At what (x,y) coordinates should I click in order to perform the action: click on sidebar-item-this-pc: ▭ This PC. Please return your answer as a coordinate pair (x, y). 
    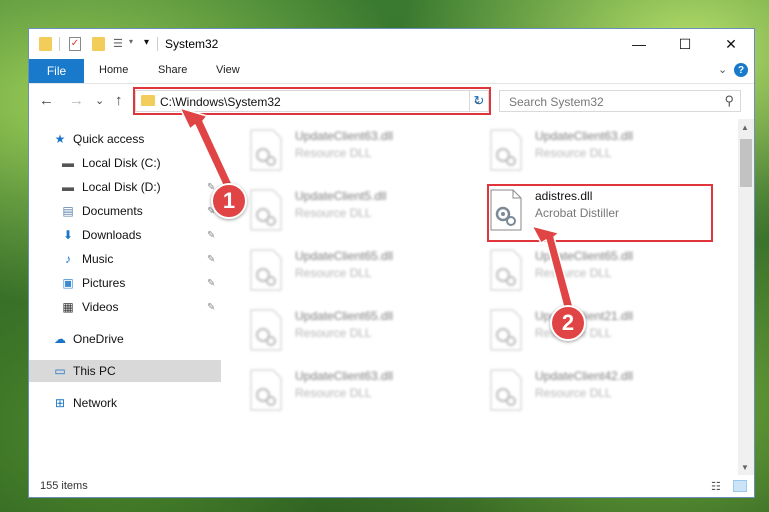
    Looking at the image, I should click on (125, 371).